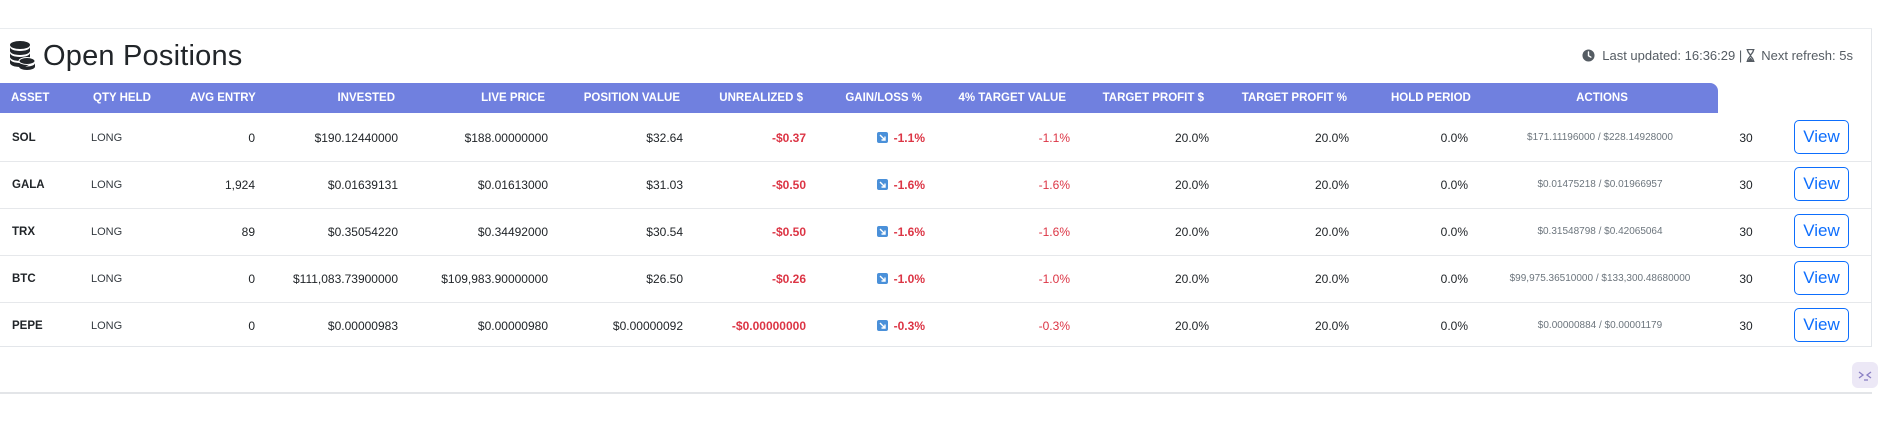 This screenshot has height=434, width=1882. Describe the element at coordinates (1602, 98) in the screenshot. I see `column-header-actions: ACTIONS` at that location.